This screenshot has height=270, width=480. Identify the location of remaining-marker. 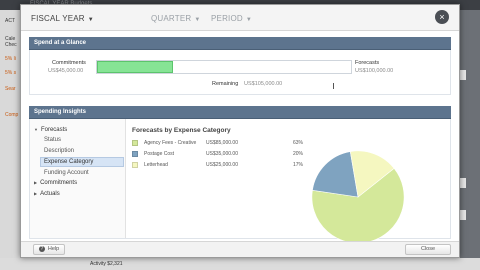
(333, 86).